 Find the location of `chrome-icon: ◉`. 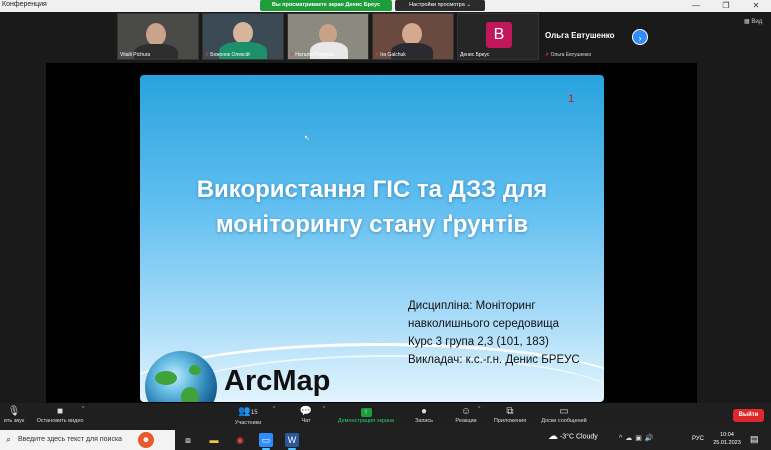

chrome-icon: ◉ is located at coordinates (240, 440).